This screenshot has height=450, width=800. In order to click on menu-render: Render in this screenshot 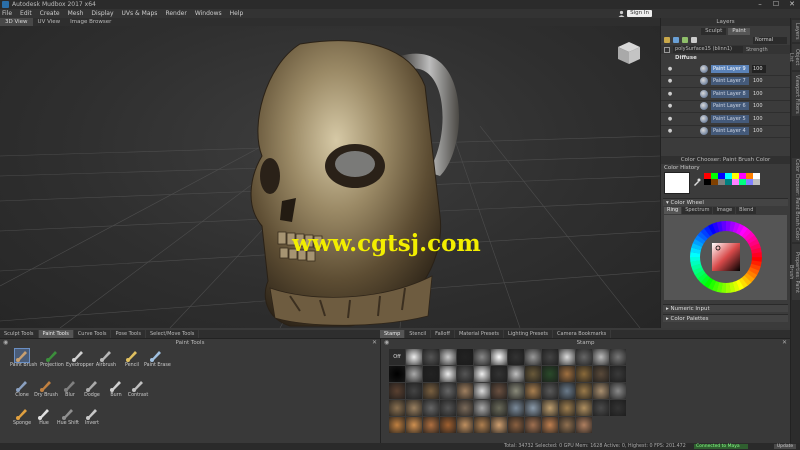, I will do `click(175, 13)`.